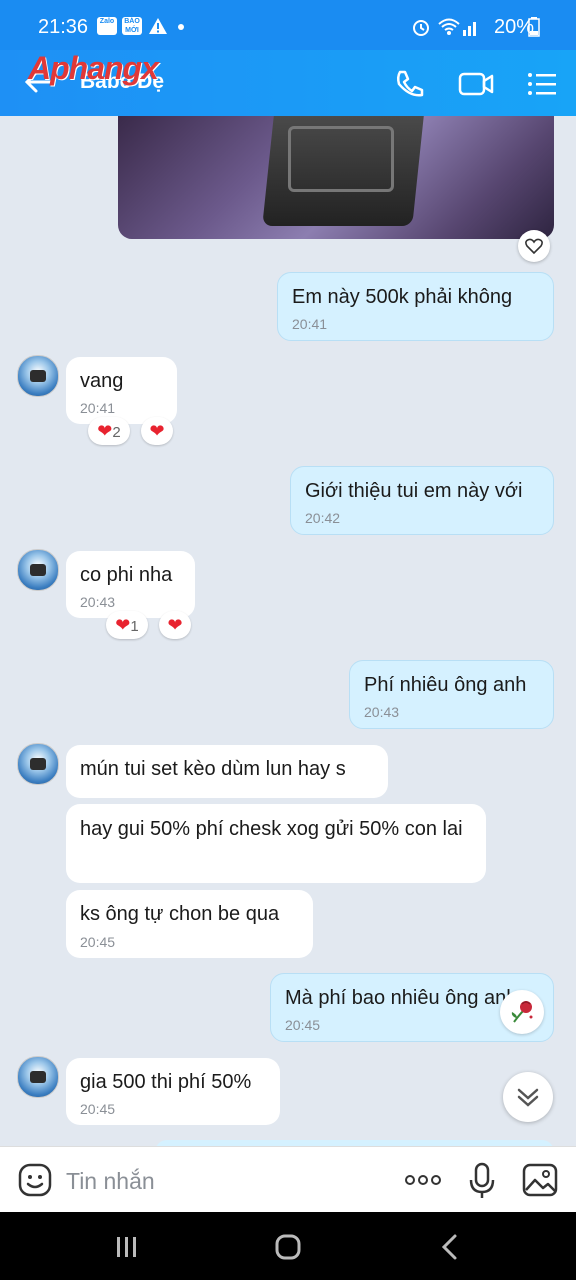  Describe the element at coordinates (288, 83) in the screenshot. I see `chat-header: Babe Đẹ Aphangx` at that location.